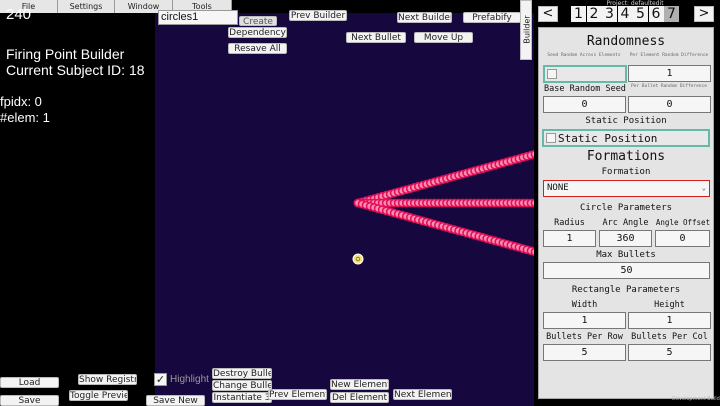 This screenshot has width=720, height=406. Describe the element at coordinates (669, 104) in the screenshot. I see `per-bullet-diff-field: 0` at that location.